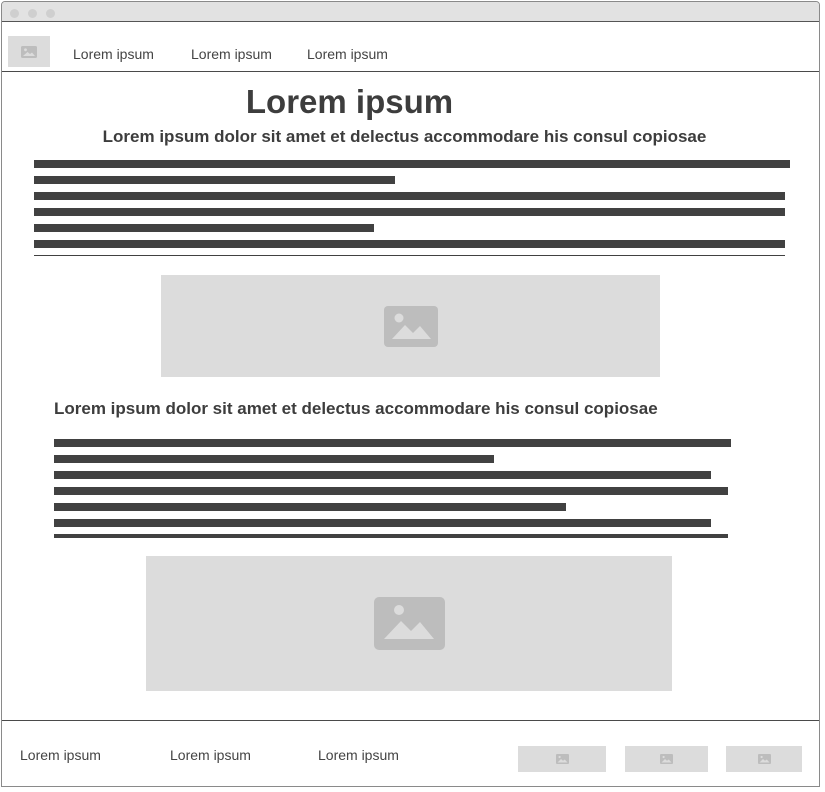 This screenshot has width=825, height=792. Describe the element at coordinates (410, 753) in the screenshot. I see `footer: Lorem ipsum Lorem ipsum Lorem ipsum` at that location.